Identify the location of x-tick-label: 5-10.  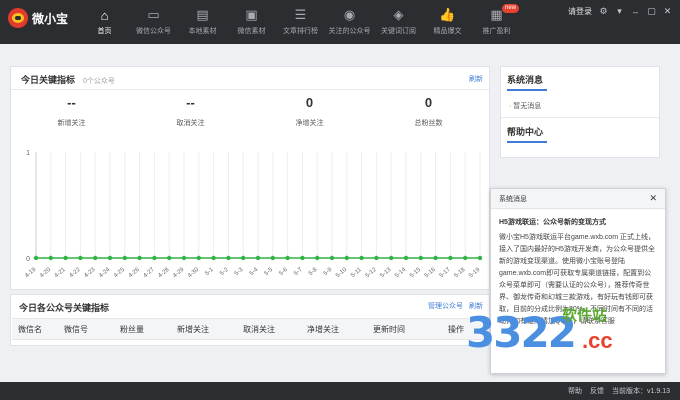
(342, 273).